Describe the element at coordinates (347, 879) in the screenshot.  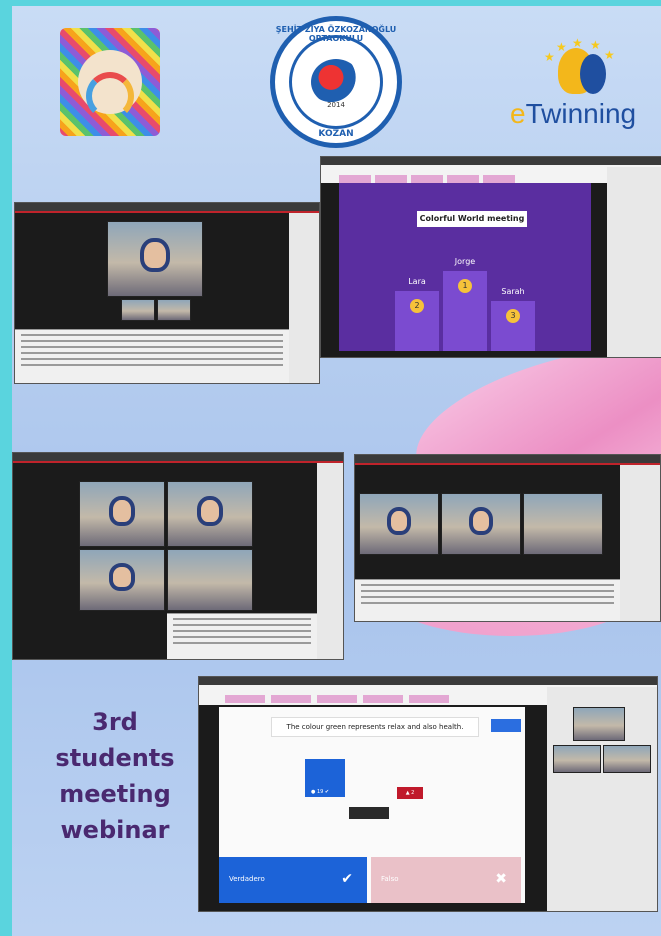
I see `check-icon: ✔` at that location.